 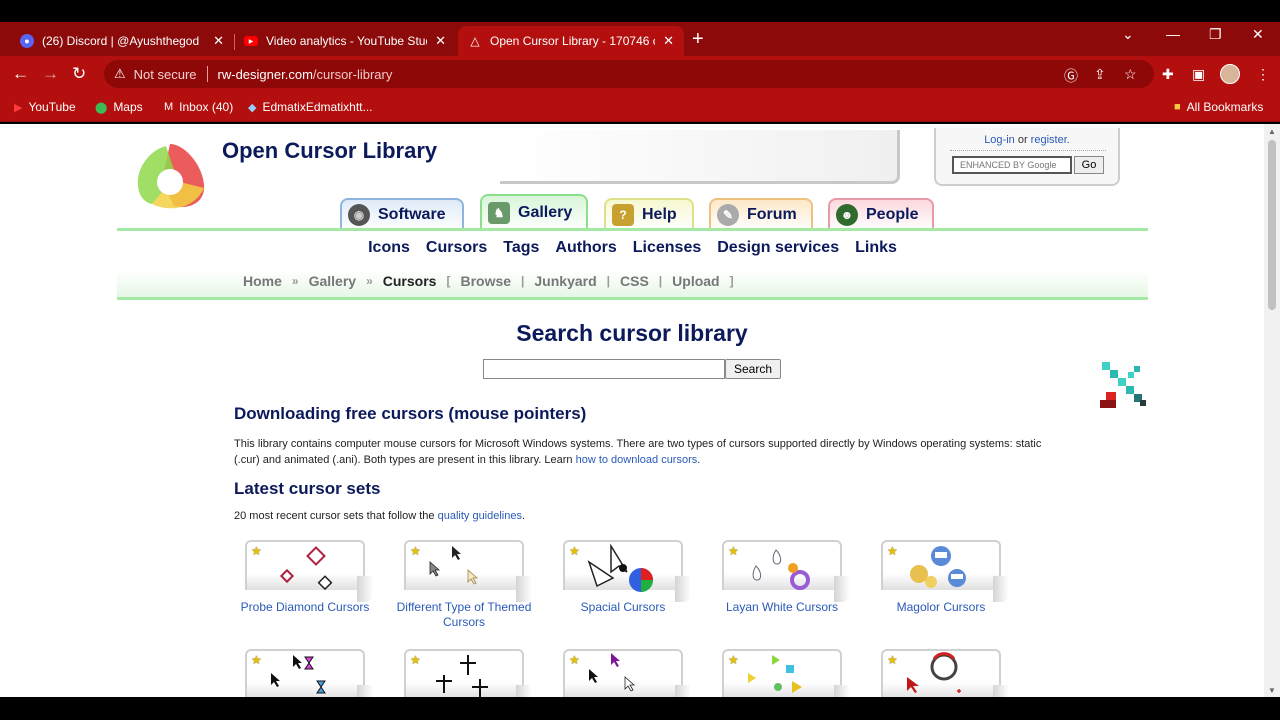 I want to click on card-shadow, so click(x=365, y=589).